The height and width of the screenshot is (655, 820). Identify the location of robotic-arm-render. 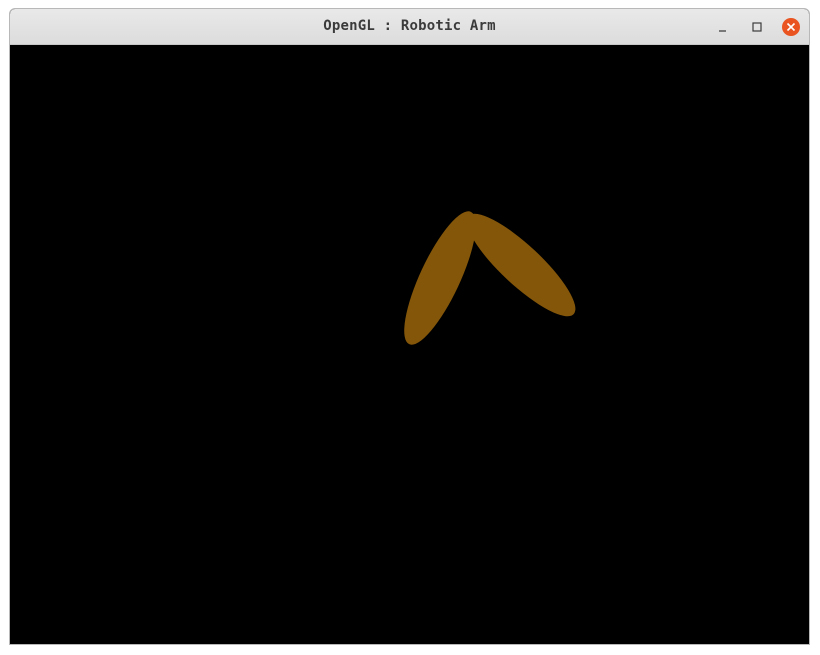
(490, 278).